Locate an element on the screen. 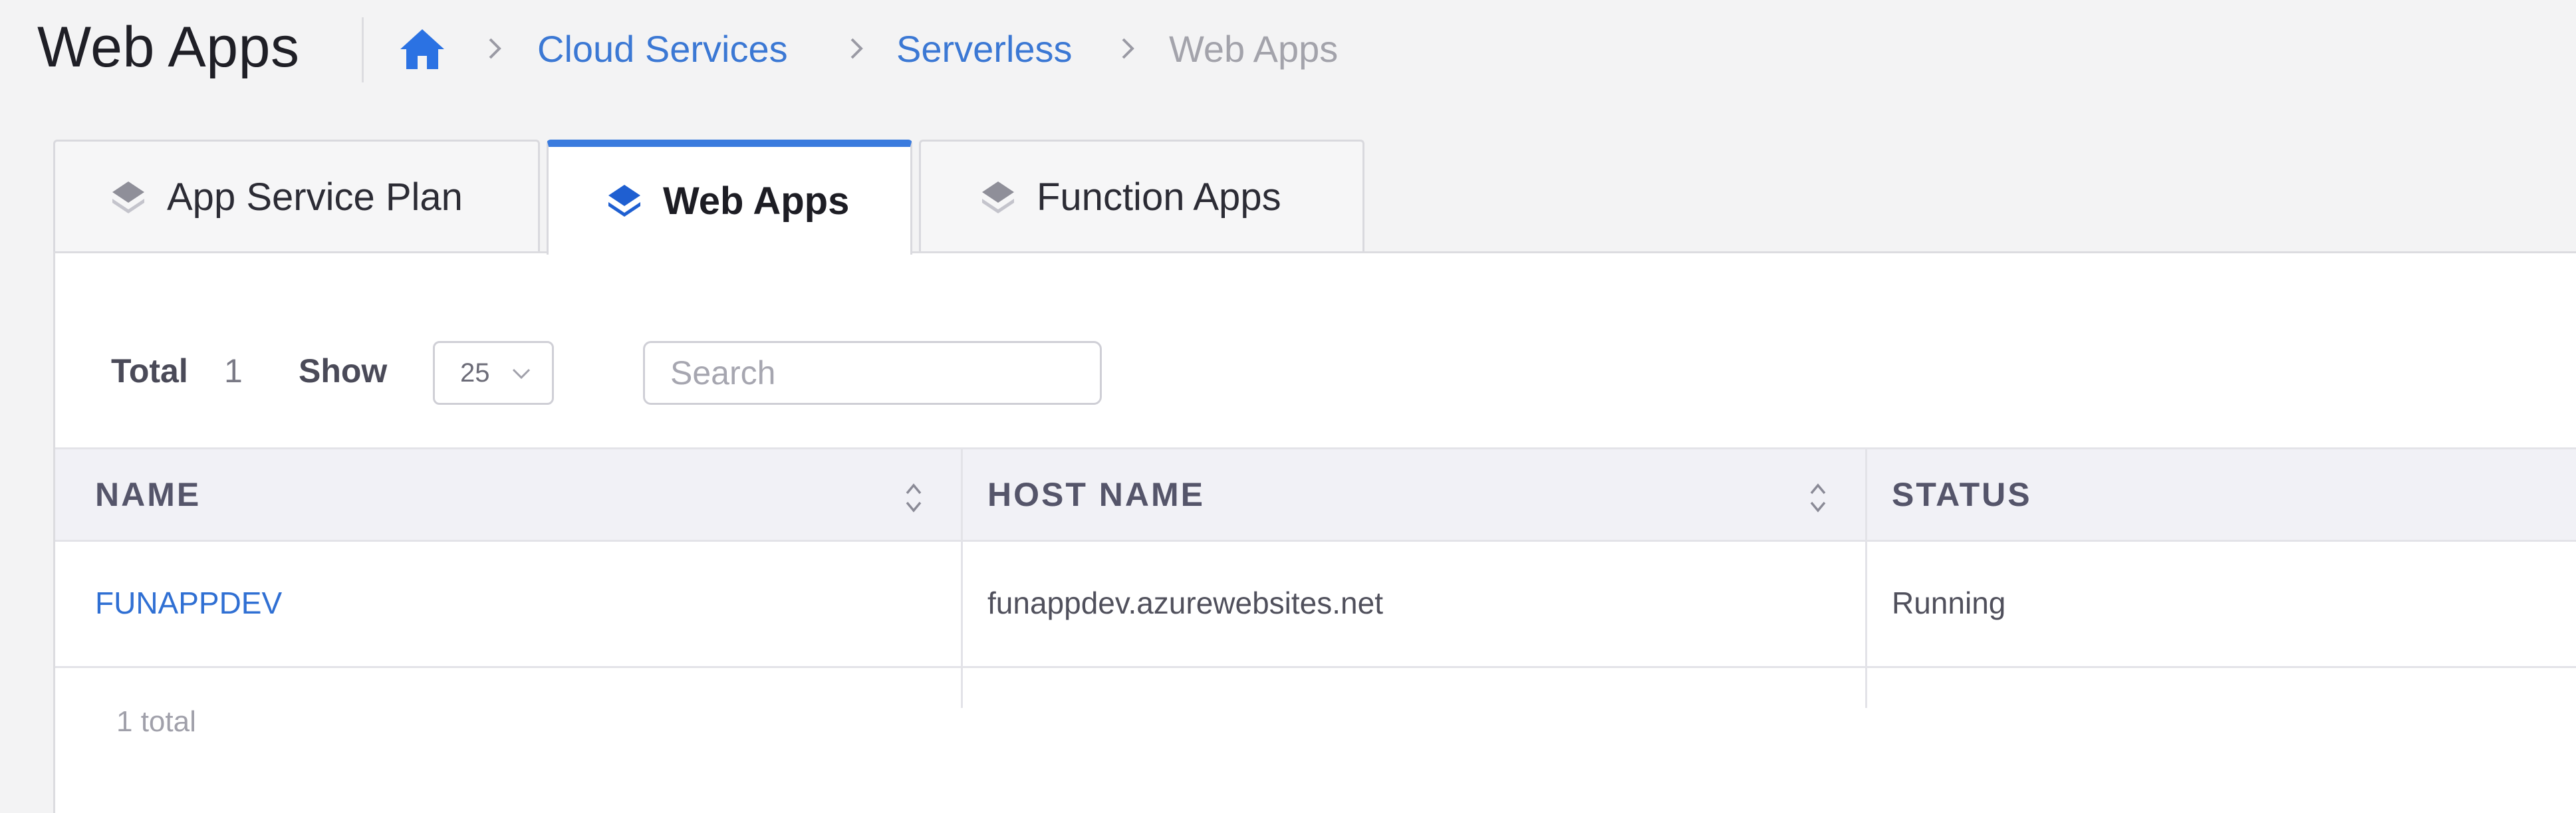 The width and height of the screenshot is (2576, 813). table-footer-total: 1 total is located at coordinates (156, 721).